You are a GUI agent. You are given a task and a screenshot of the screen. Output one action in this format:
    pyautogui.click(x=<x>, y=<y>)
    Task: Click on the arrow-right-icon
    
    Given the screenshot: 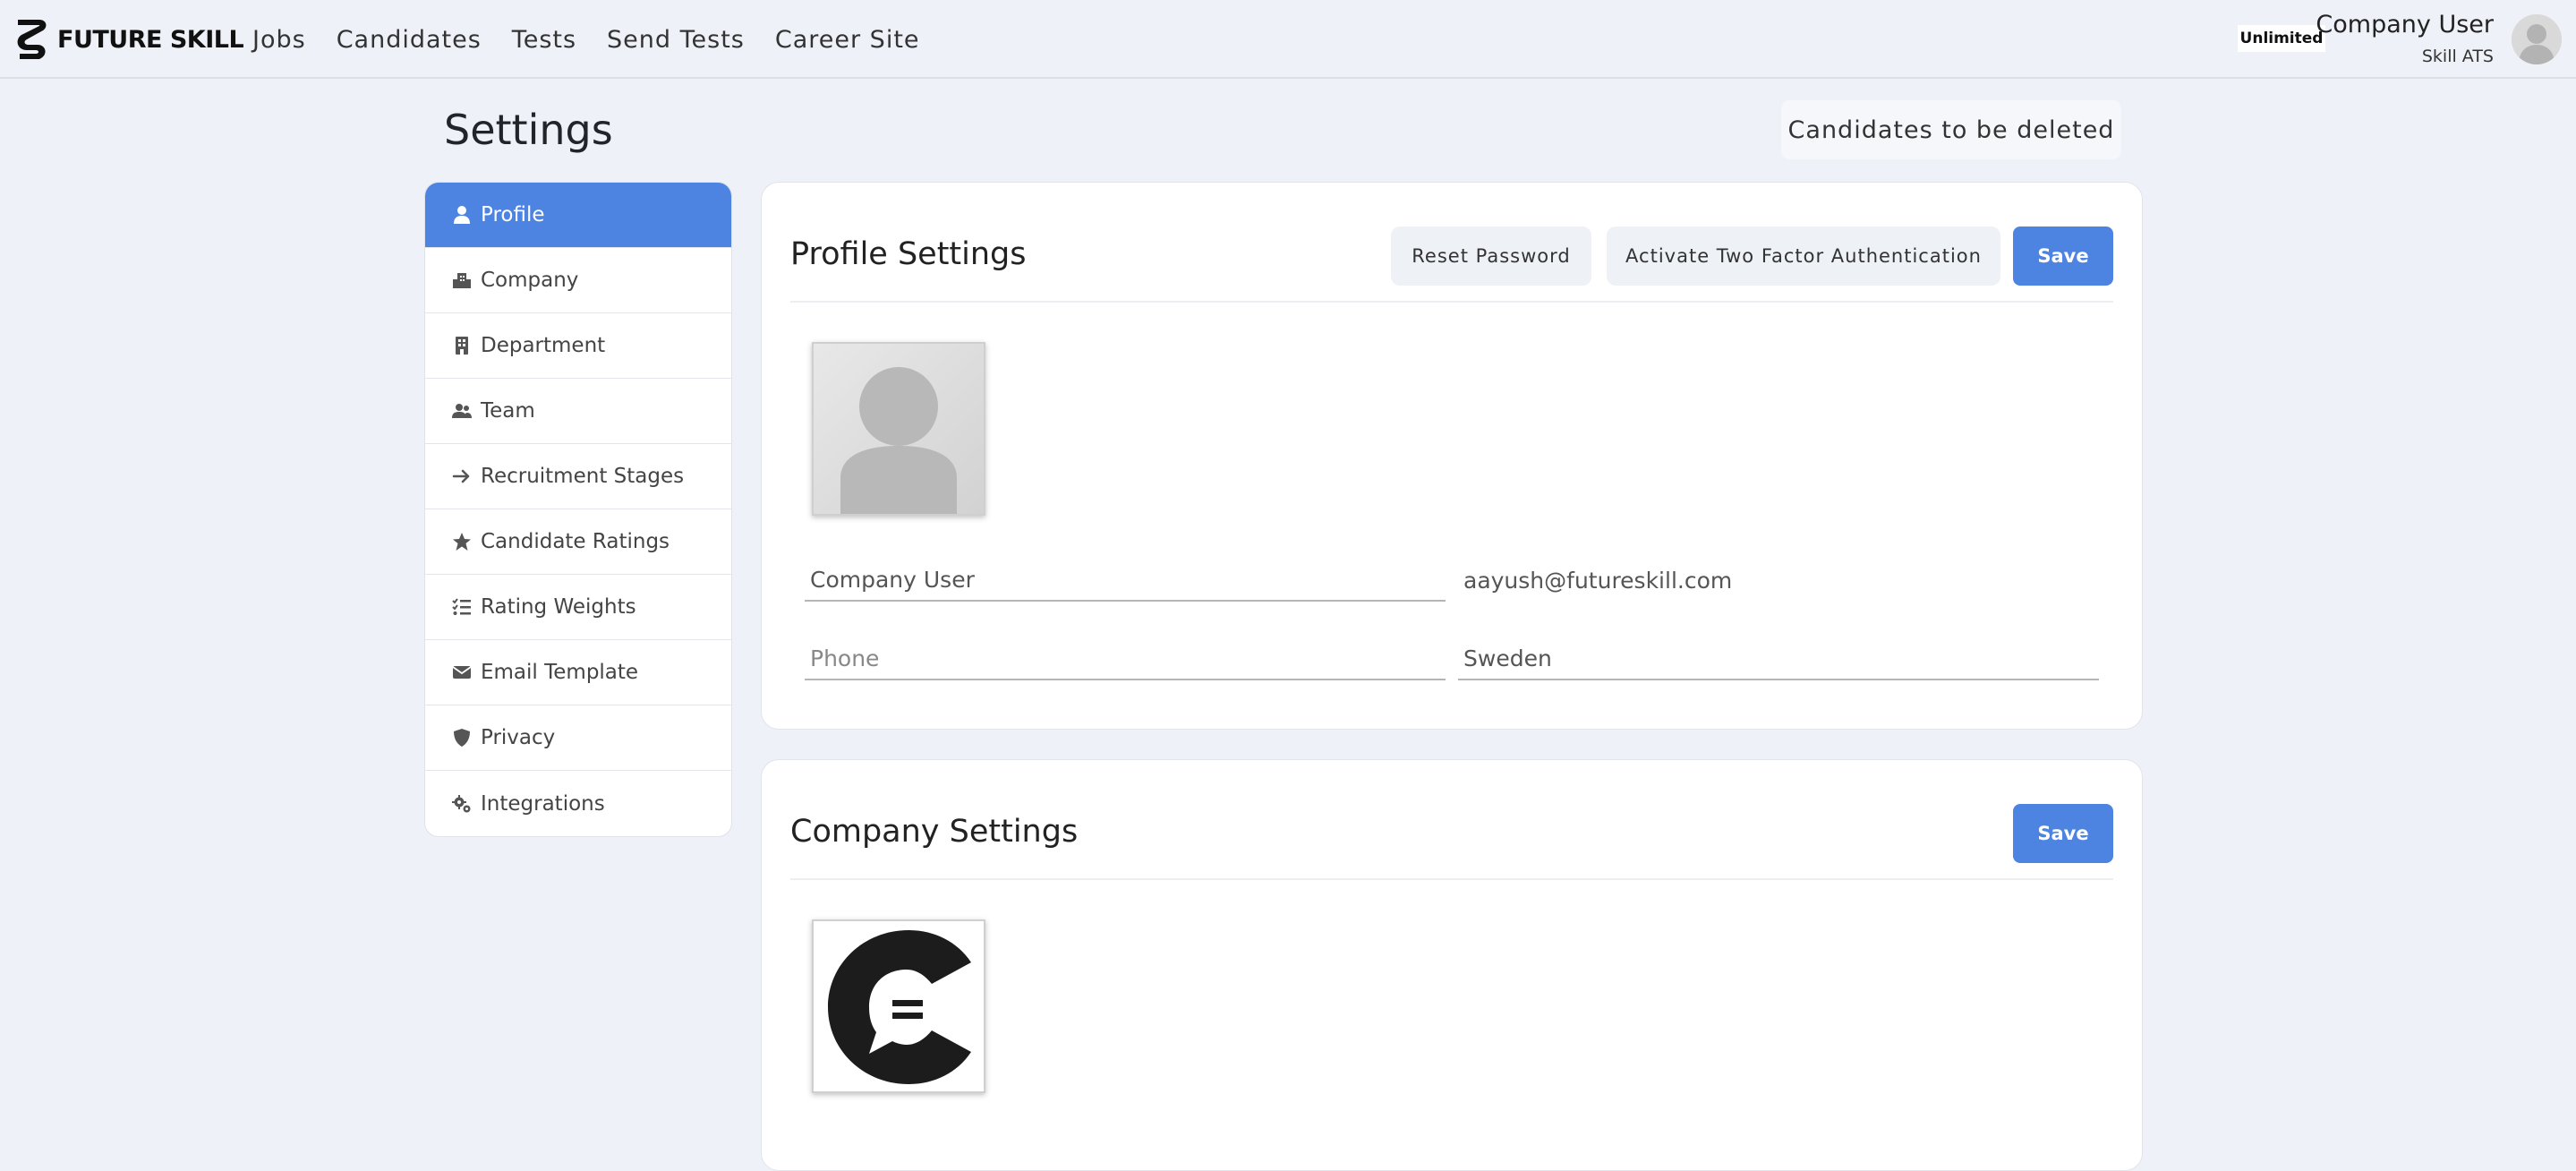 What is the action you would take?
    pyautogui.click(x=462, y=476)
    